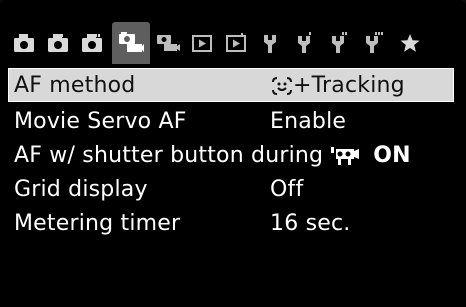  Describe the element at coordinates (81, 189) in the screenshot. I see `menu-item-label: Grid display` at that location.